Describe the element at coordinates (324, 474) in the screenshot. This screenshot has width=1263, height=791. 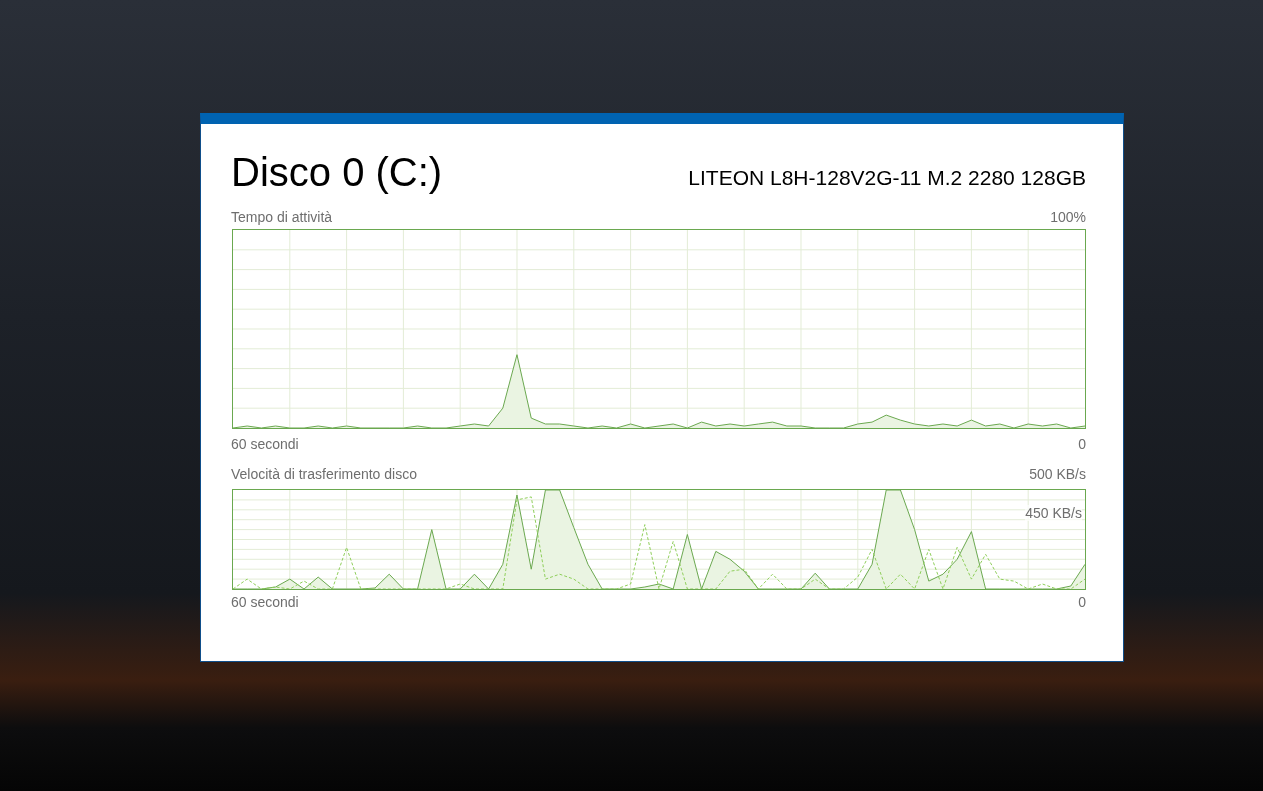
I see `graph-label: Velocità di trasferimento disco` at that location.